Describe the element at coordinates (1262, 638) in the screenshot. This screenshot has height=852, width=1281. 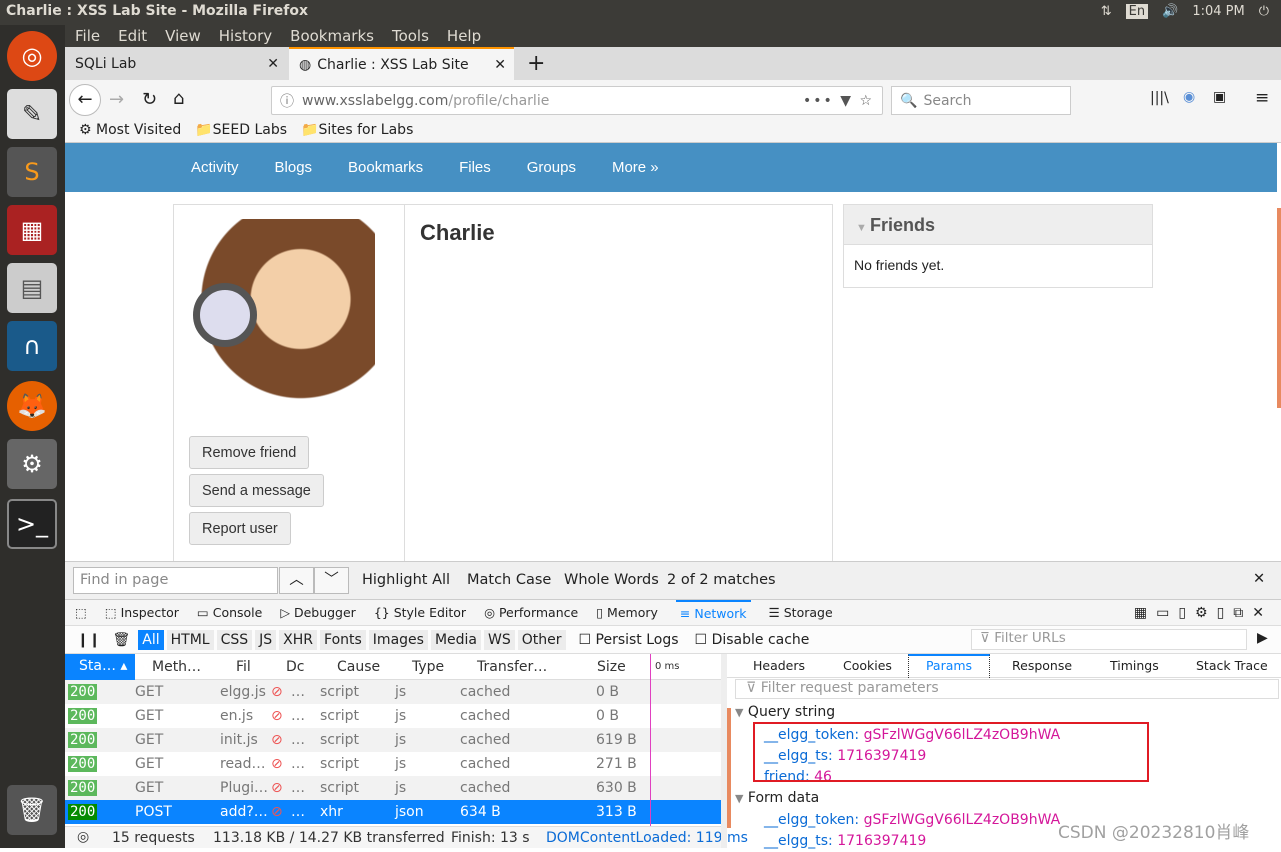
I see `toggle-sidebar-icon: ▶` at that location.